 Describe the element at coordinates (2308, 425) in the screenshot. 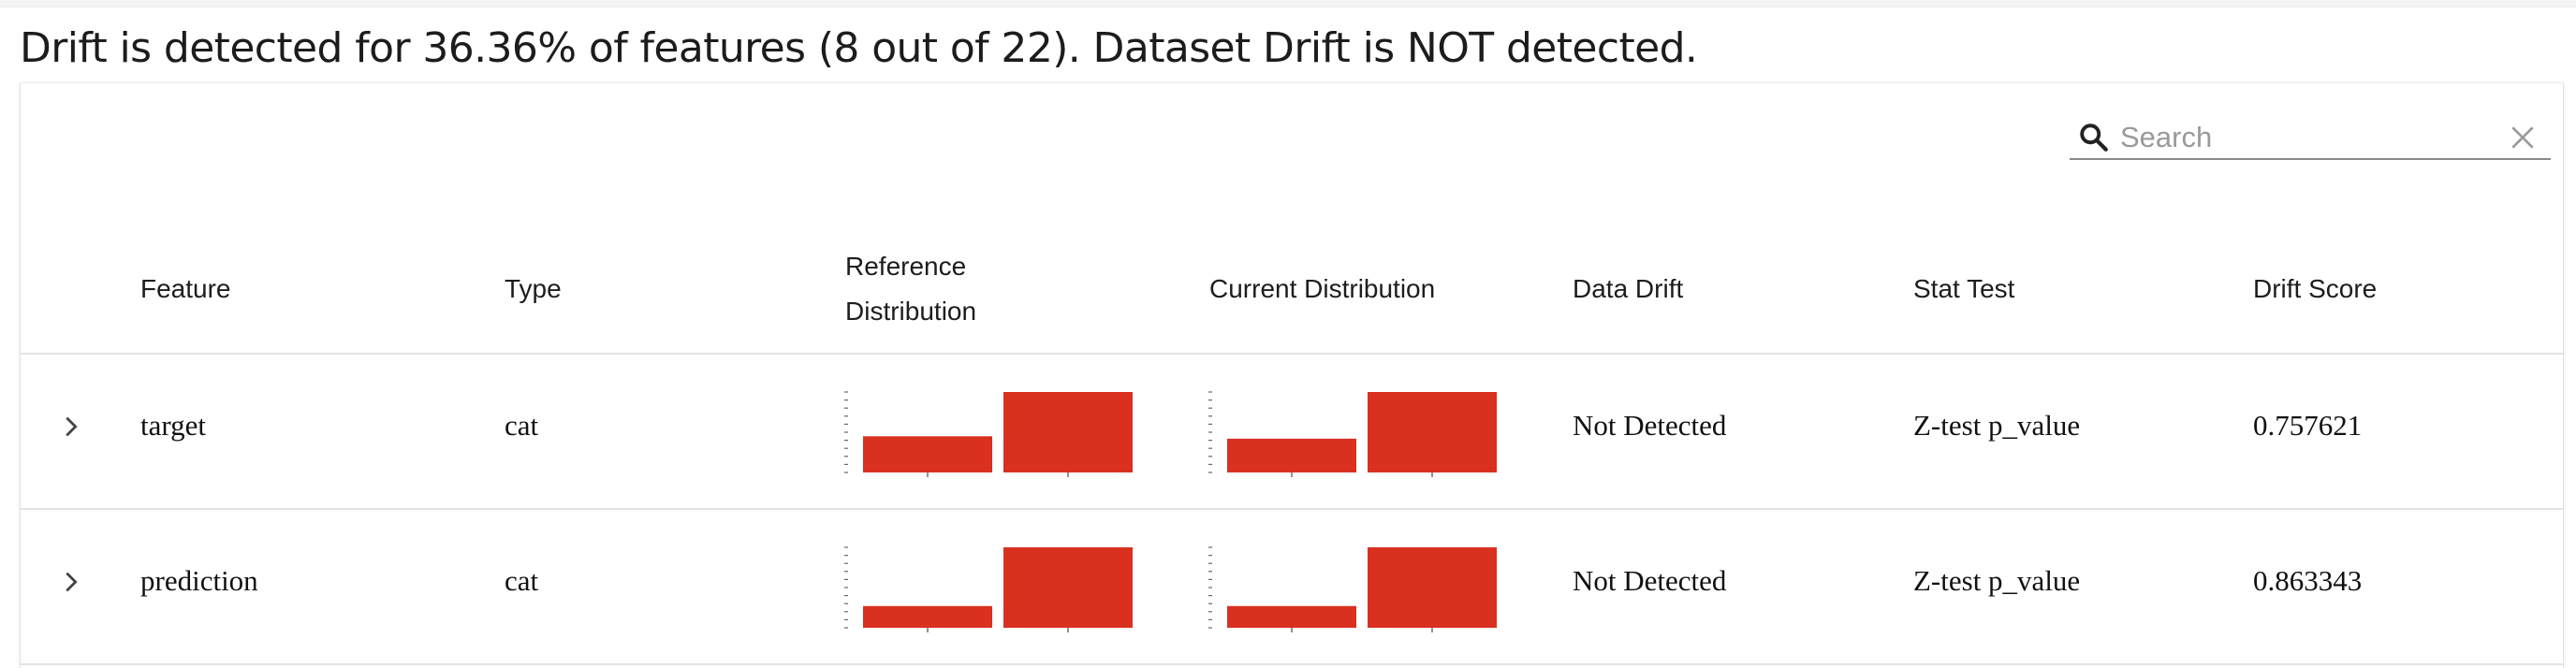

I see `drift-score: 0.757621` at that location.